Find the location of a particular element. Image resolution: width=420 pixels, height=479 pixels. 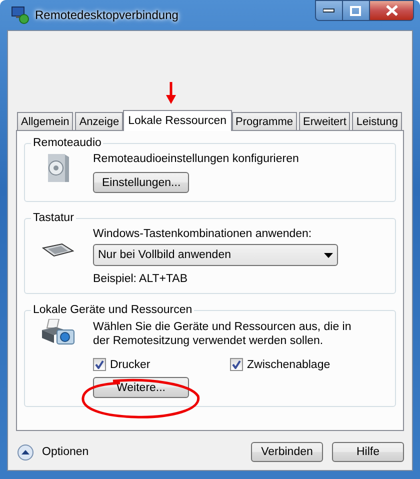

tab: Erweitert is located at coordinates (324, 121).